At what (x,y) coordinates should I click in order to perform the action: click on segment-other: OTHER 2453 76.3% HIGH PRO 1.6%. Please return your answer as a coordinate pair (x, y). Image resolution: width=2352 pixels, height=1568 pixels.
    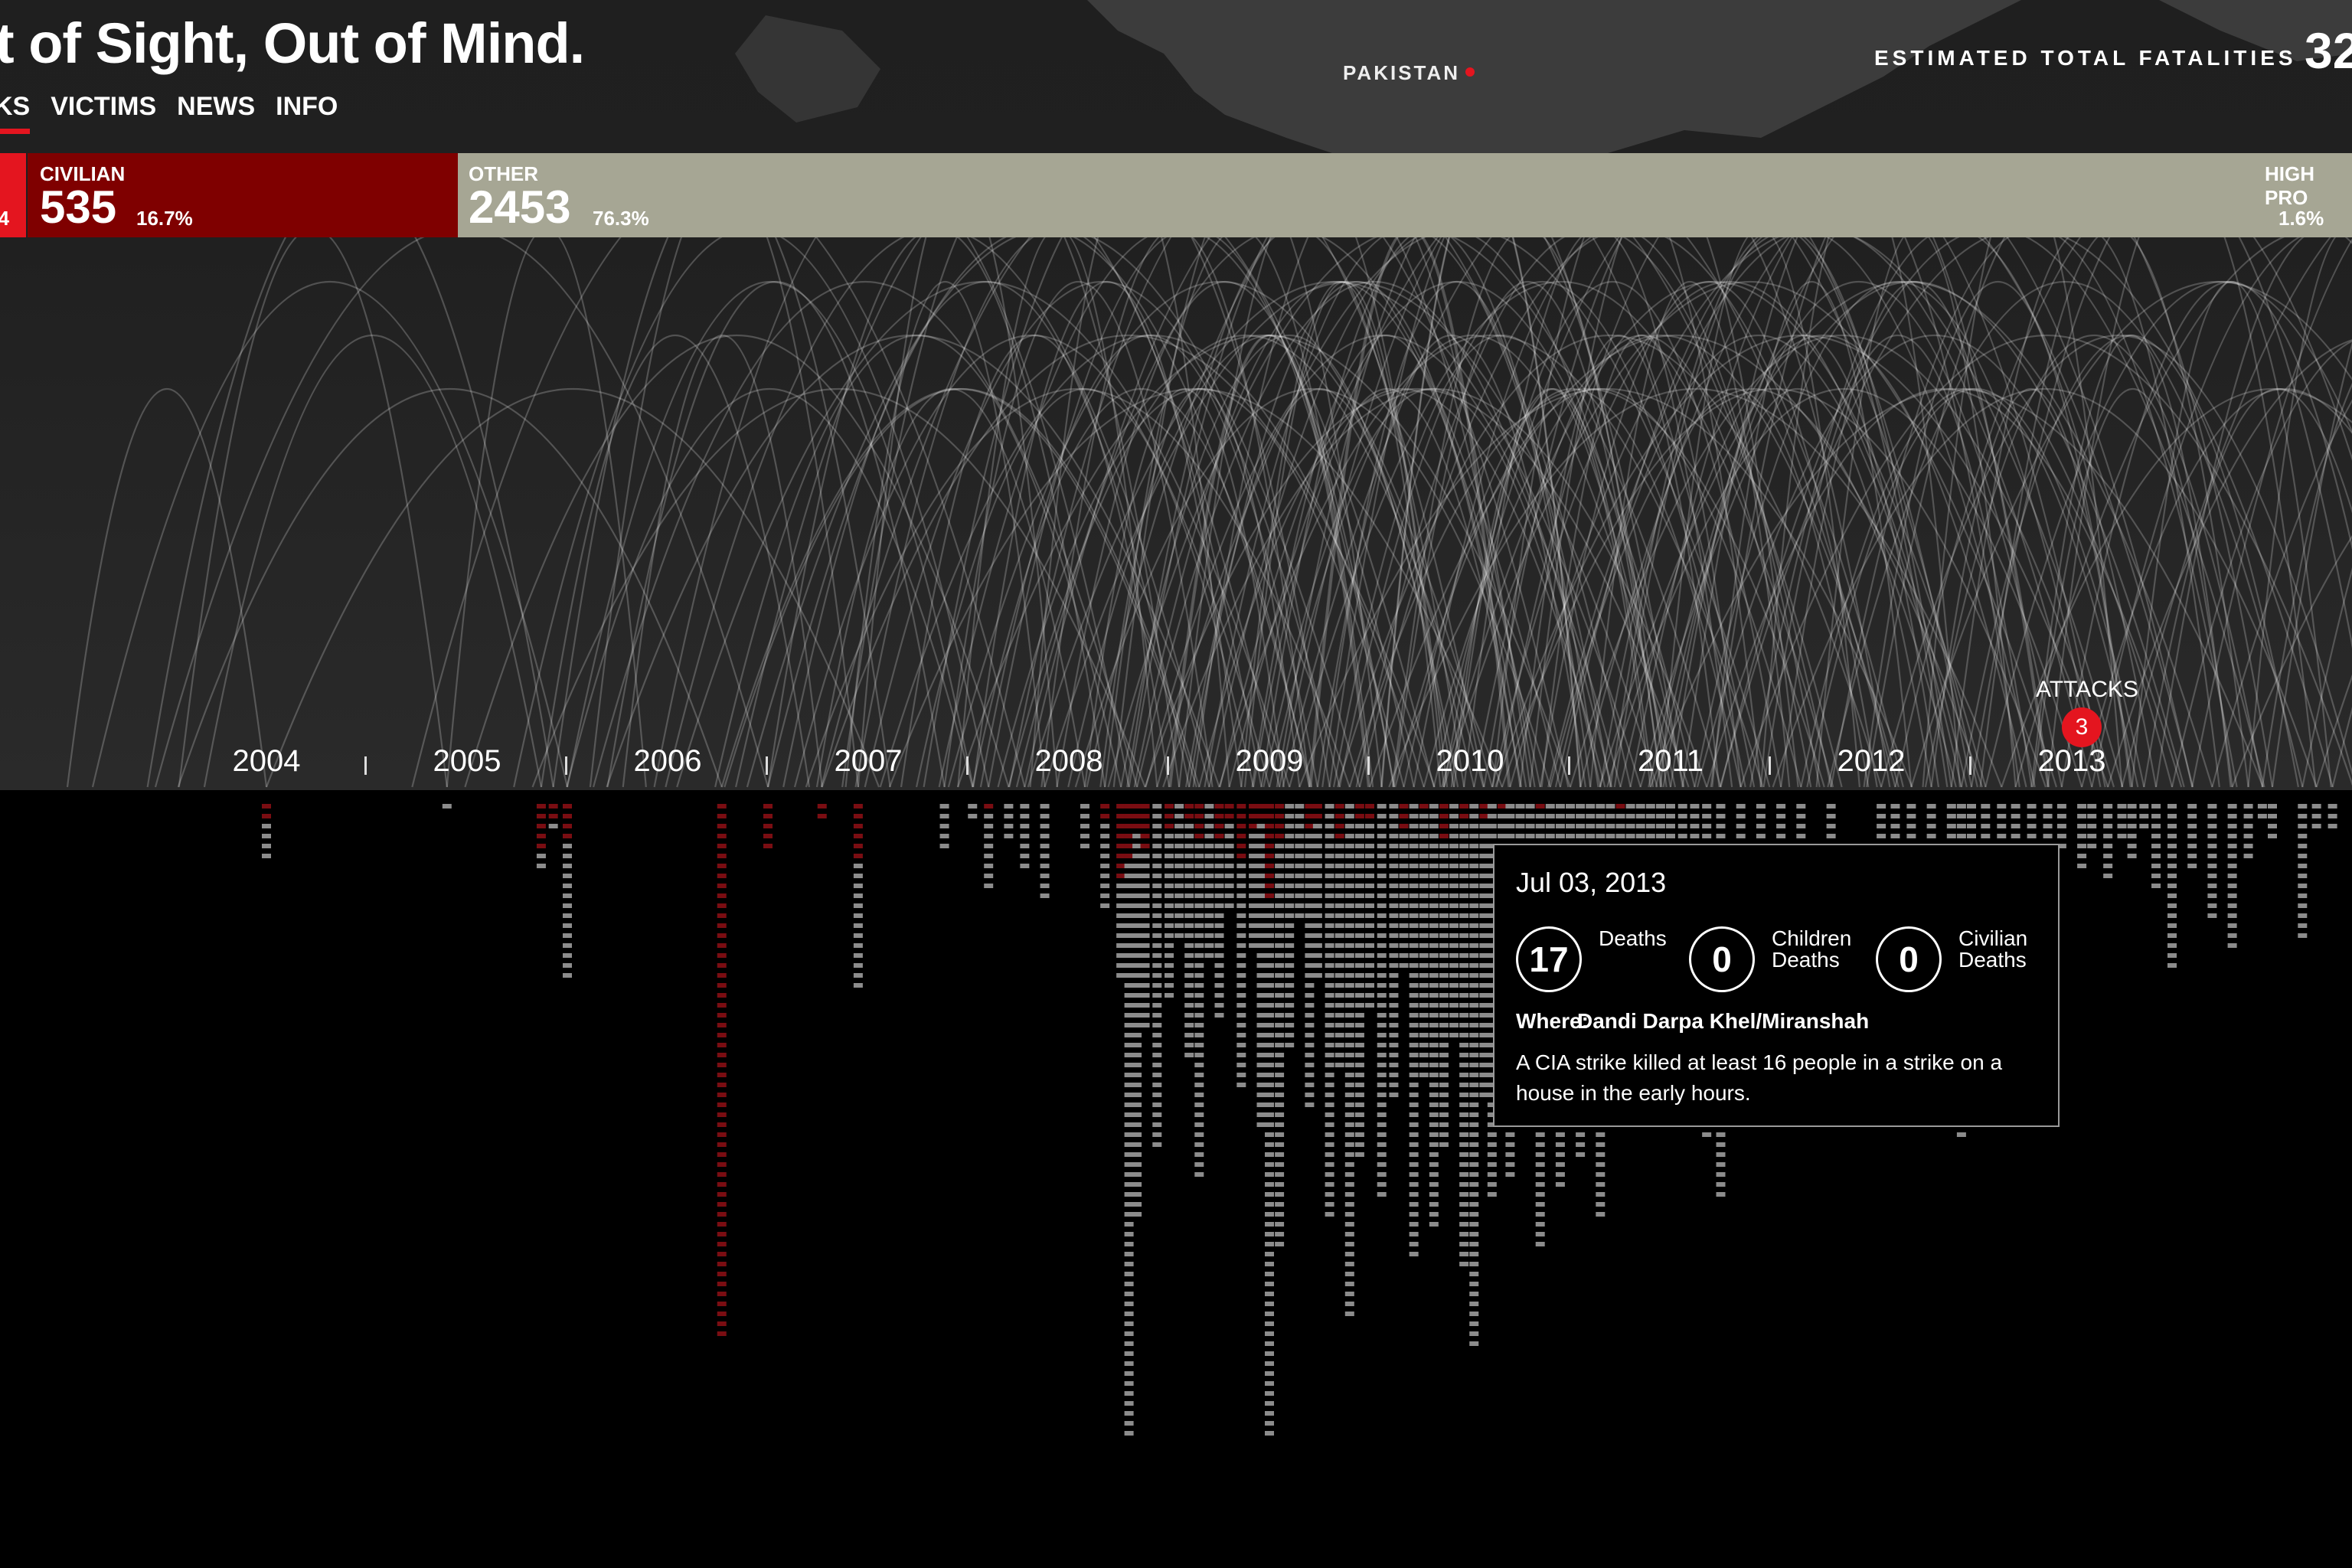
    Looking at the image, I should click on (1405, 195).